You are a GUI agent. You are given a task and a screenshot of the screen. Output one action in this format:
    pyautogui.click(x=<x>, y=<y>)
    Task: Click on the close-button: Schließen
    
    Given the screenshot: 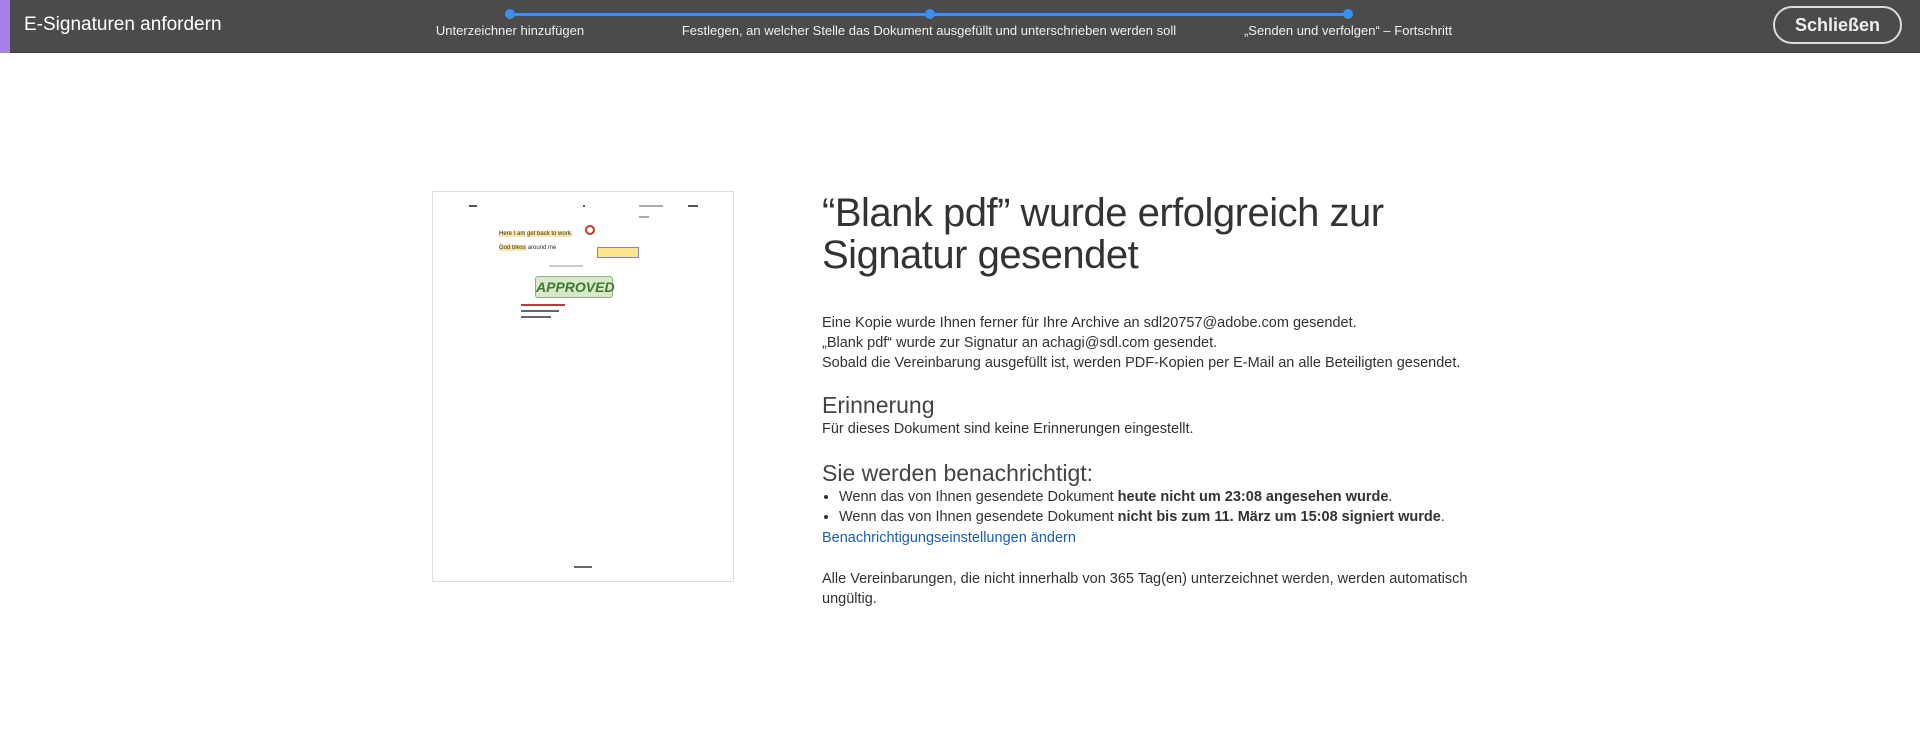 What is the action you would take?
    pyautogui.click(x=1837, y=25)
    